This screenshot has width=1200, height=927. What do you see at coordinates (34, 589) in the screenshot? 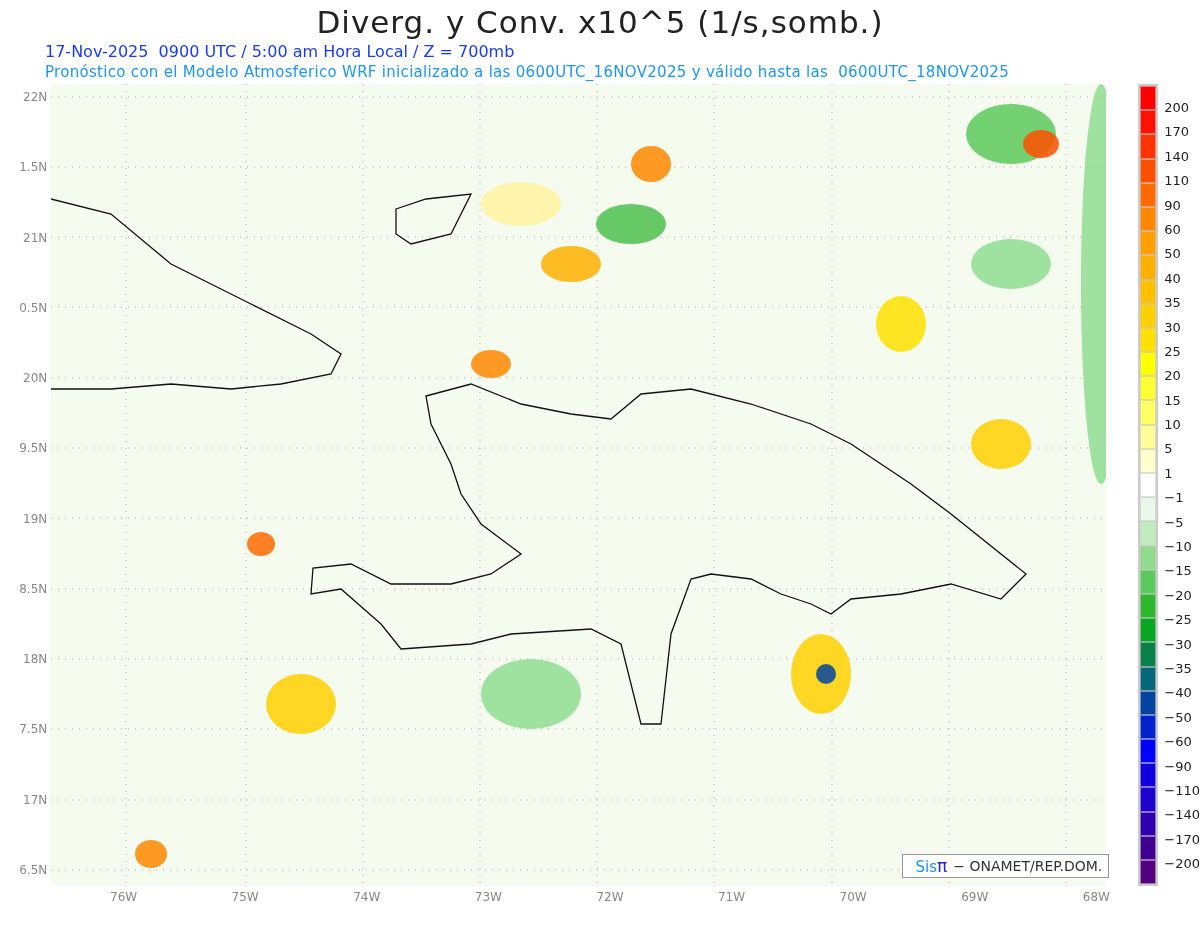
I see `latitude-label: 8.5N` at bounding box center [34, 589].